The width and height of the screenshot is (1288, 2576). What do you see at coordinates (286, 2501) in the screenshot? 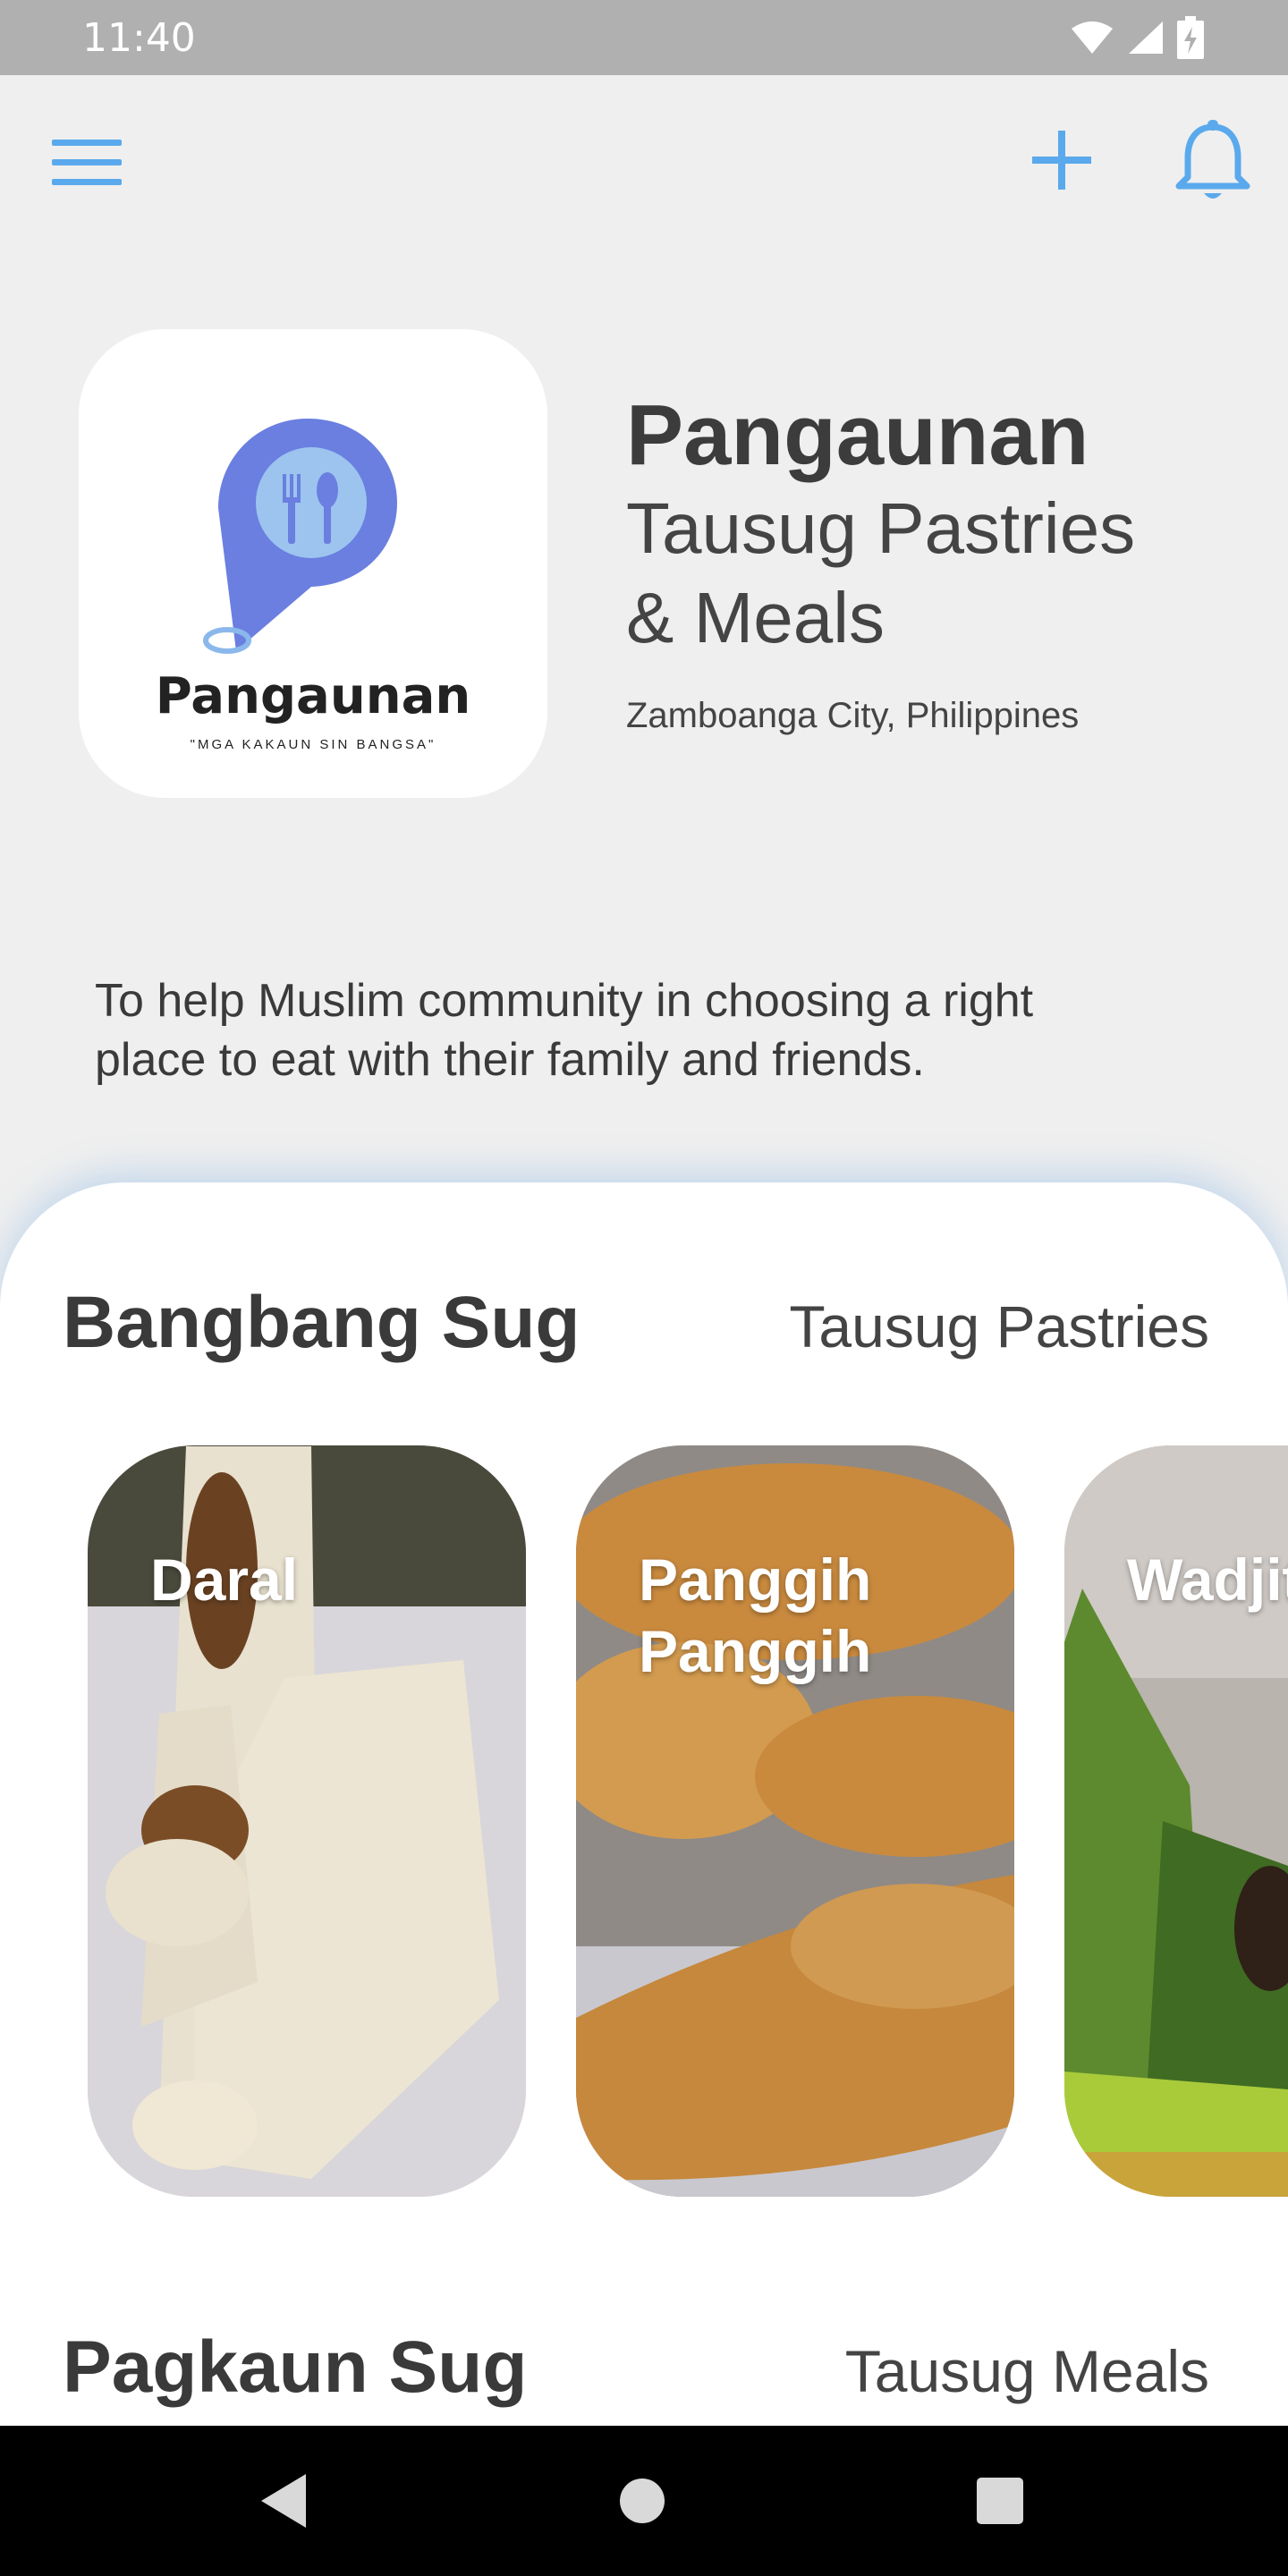
I see `back-icon` at bounding box center [286, 2501].